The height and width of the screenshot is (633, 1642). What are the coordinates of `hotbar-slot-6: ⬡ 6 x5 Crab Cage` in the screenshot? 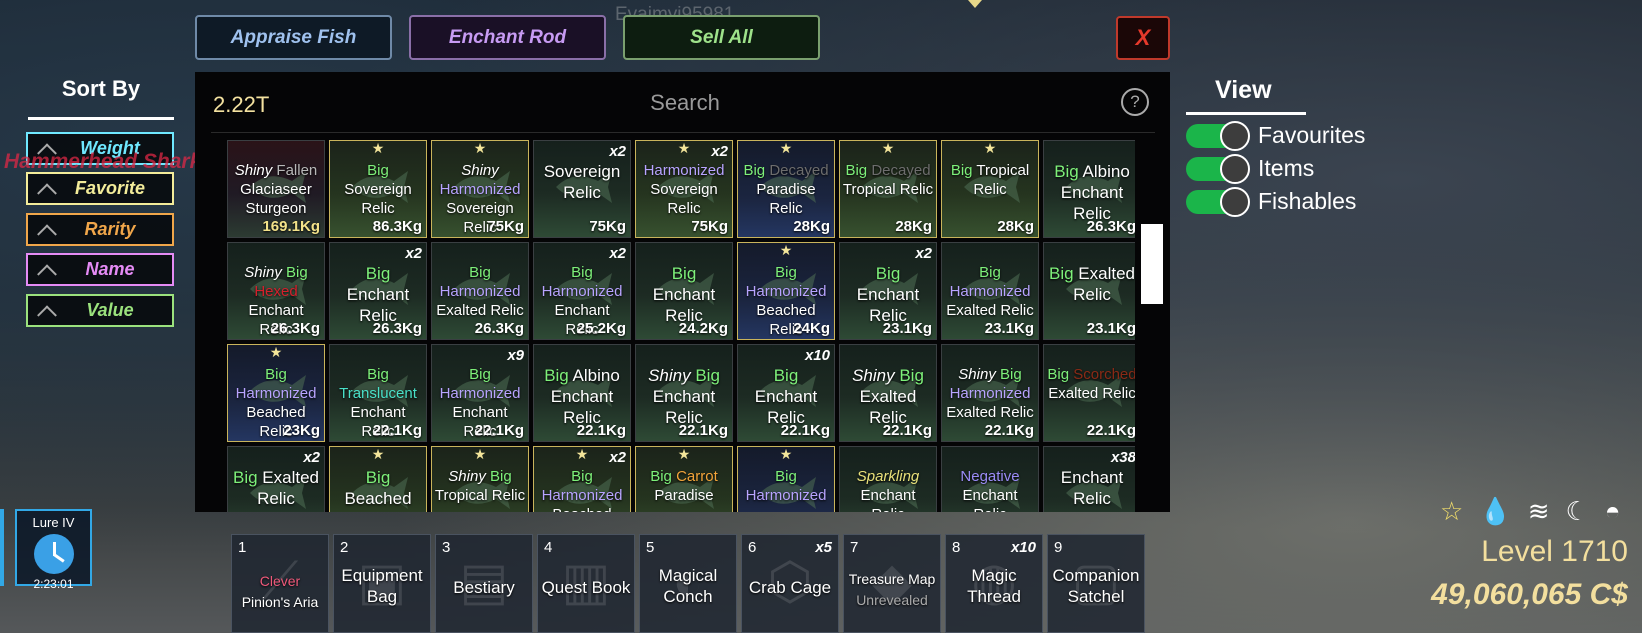 It's located at (790, 583).